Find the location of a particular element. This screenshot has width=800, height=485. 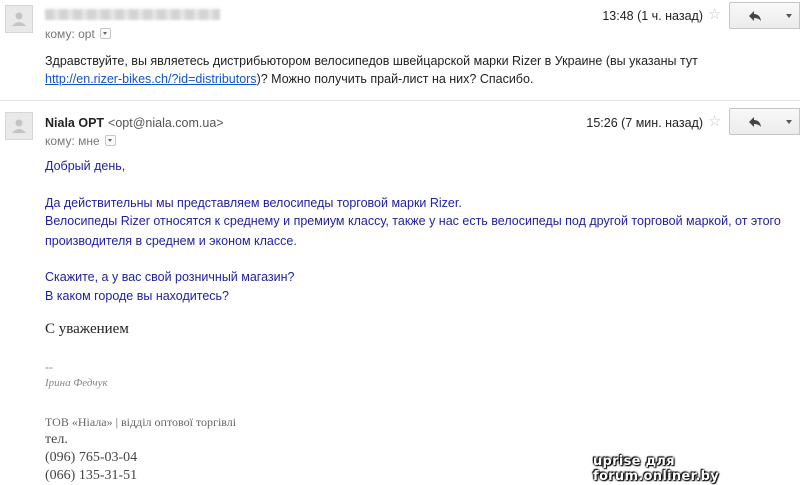

signature-name: Ірина Федчук is located at coordinates (76, 383).